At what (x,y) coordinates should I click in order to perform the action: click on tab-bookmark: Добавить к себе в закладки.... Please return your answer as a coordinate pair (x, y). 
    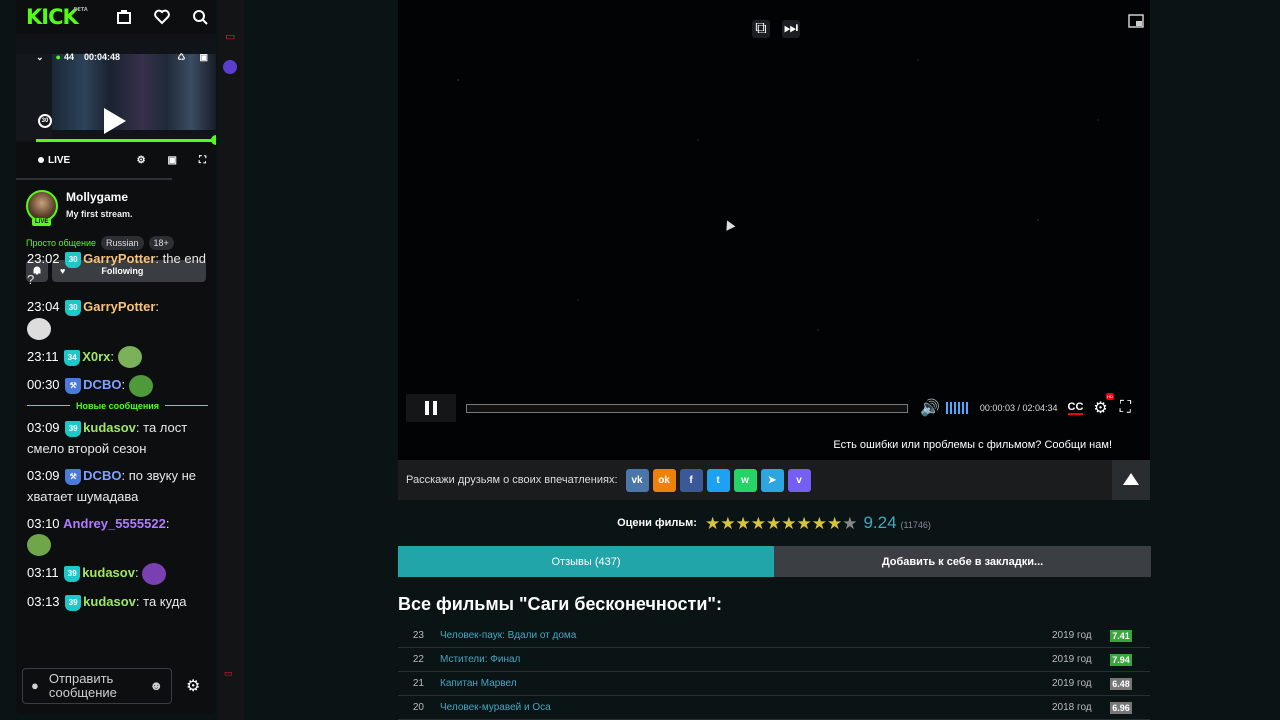
    Looking at the image, I should click on (962, 561).